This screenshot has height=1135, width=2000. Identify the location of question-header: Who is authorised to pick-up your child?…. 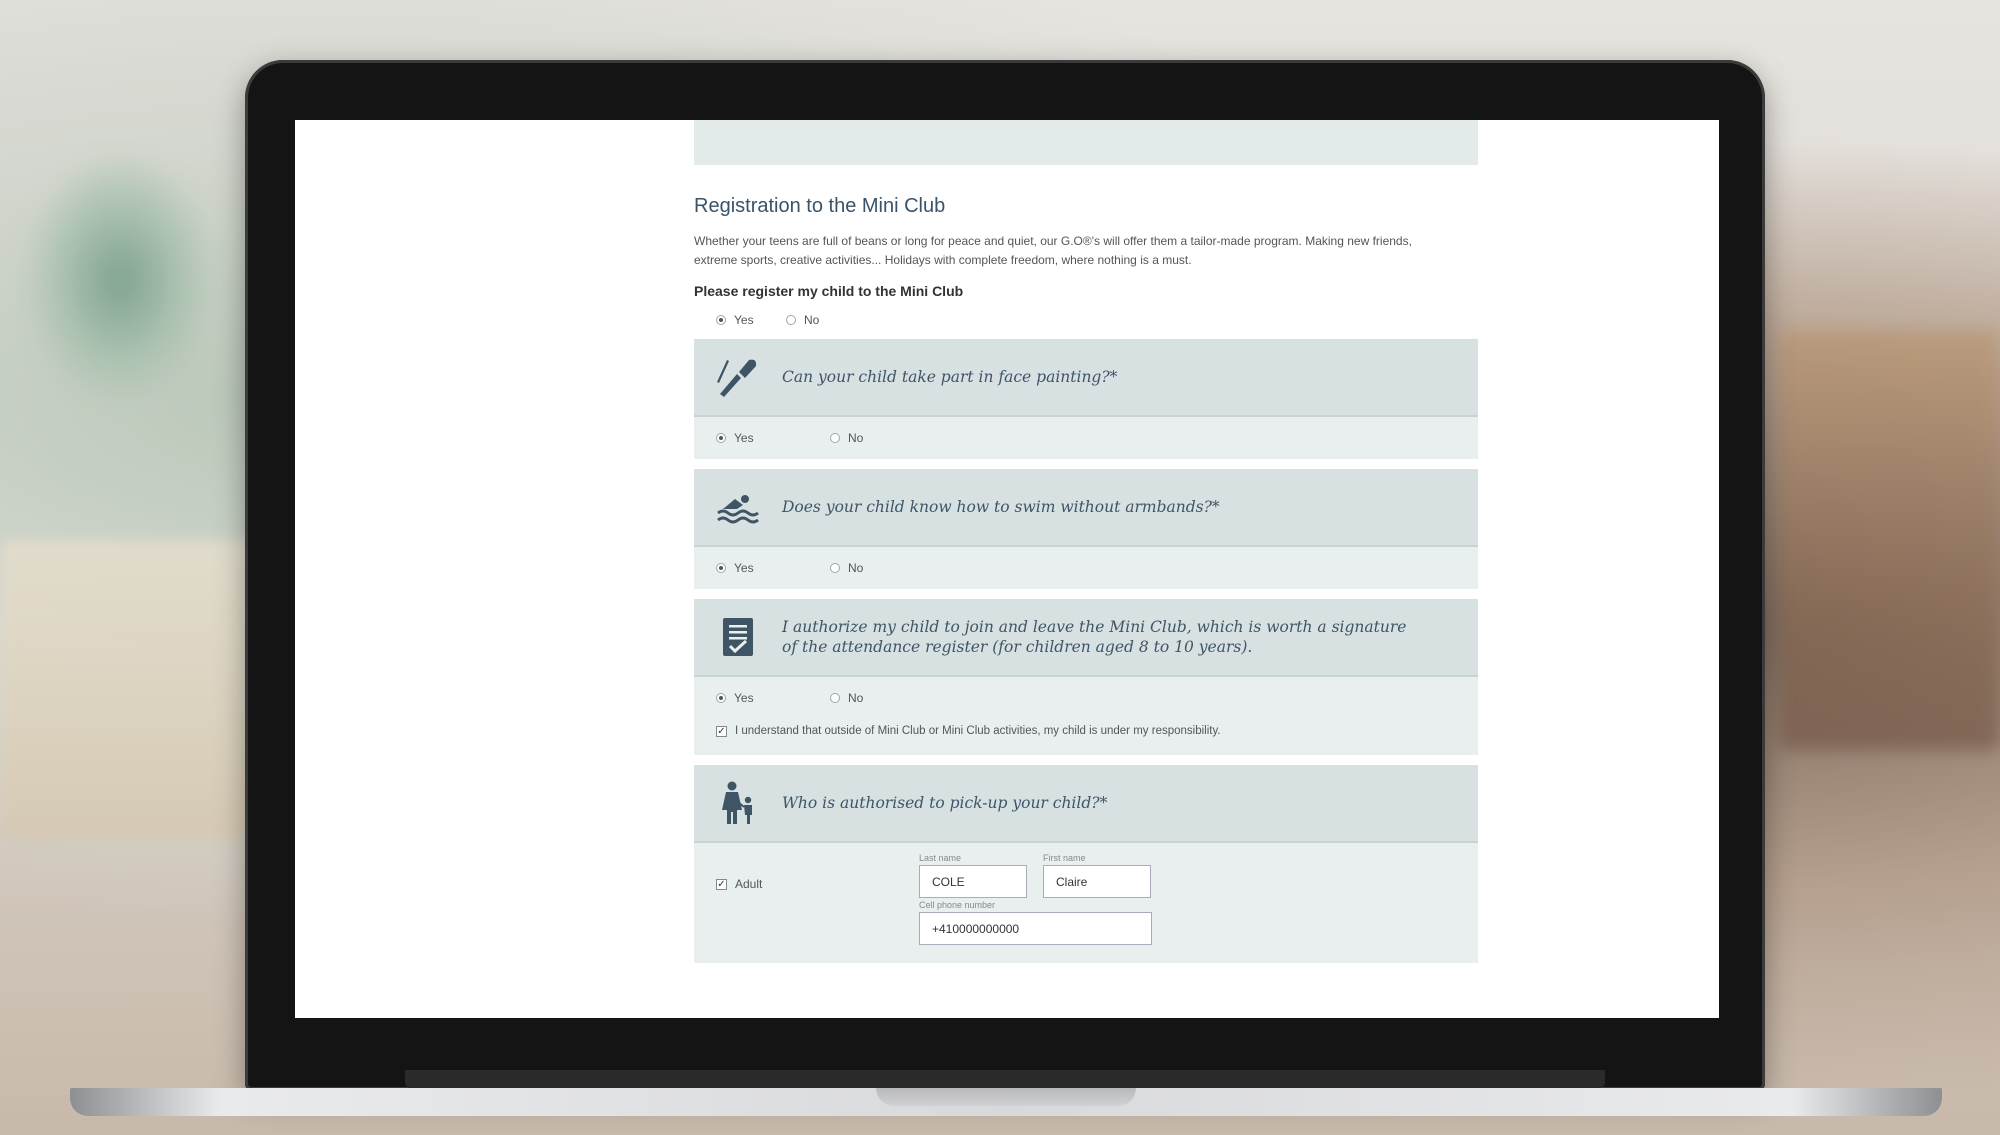
(1086, 804).